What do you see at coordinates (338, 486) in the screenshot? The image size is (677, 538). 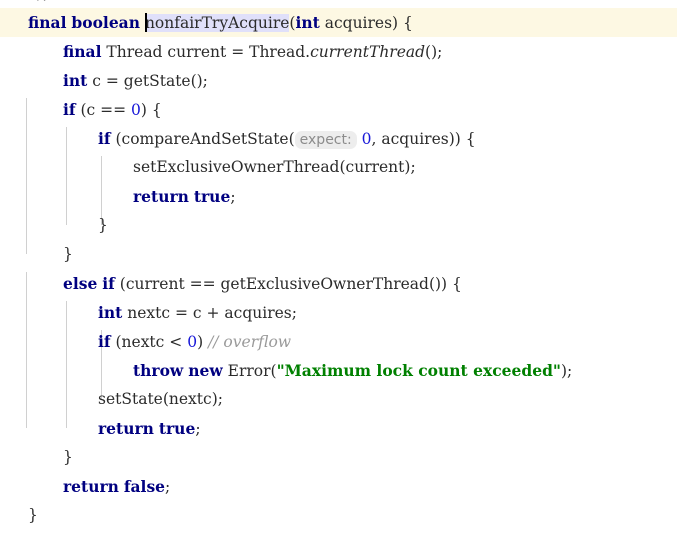 I see `code-line: return false;` at bounding box center [338, 486].